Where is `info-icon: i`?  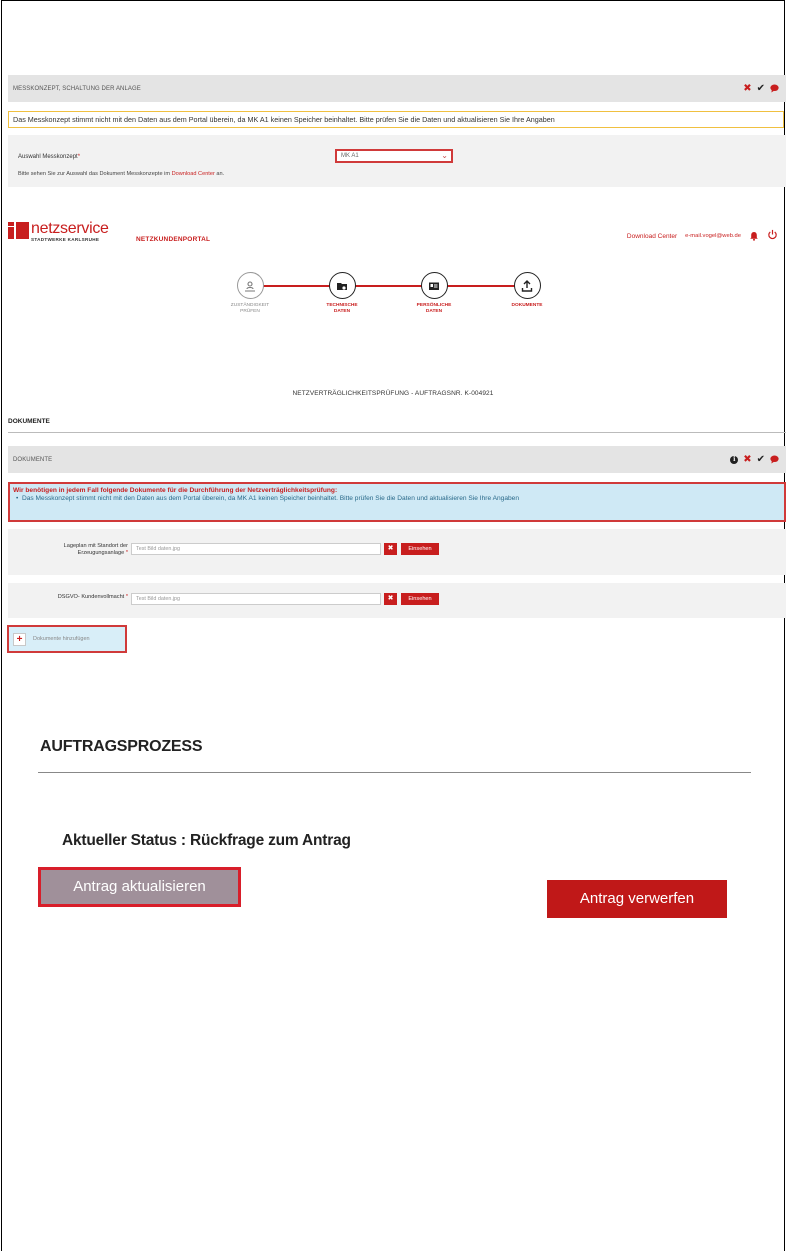 info-icon: i is located at coordinates (734, 459).